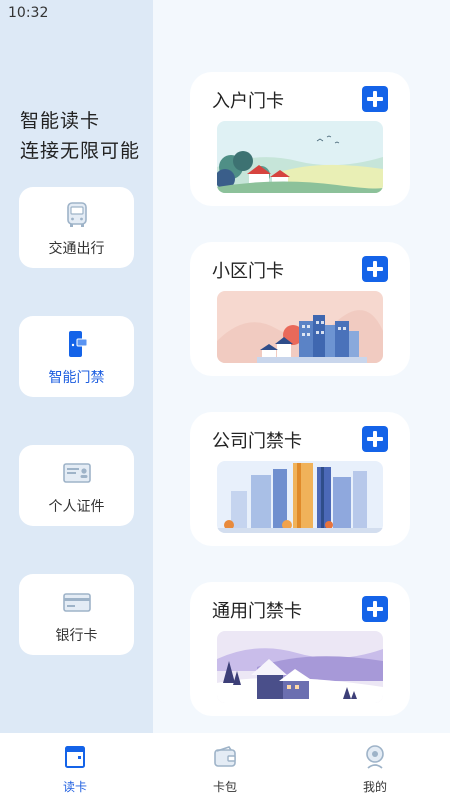 This screenshot has height=800, width=450. I want to click on tab-read-card: 读卡, so click(75, 766).